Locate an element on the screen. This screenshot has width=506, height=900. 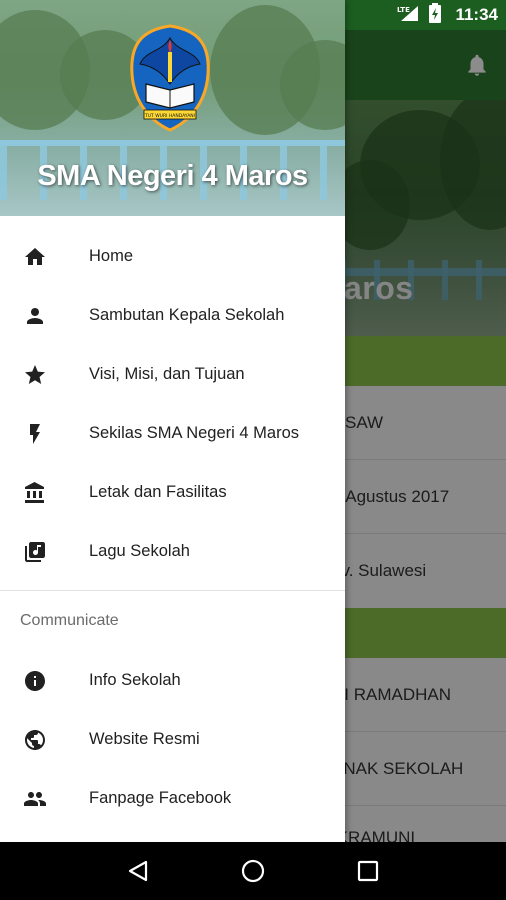
back-button is located at coordinates (138, 871).